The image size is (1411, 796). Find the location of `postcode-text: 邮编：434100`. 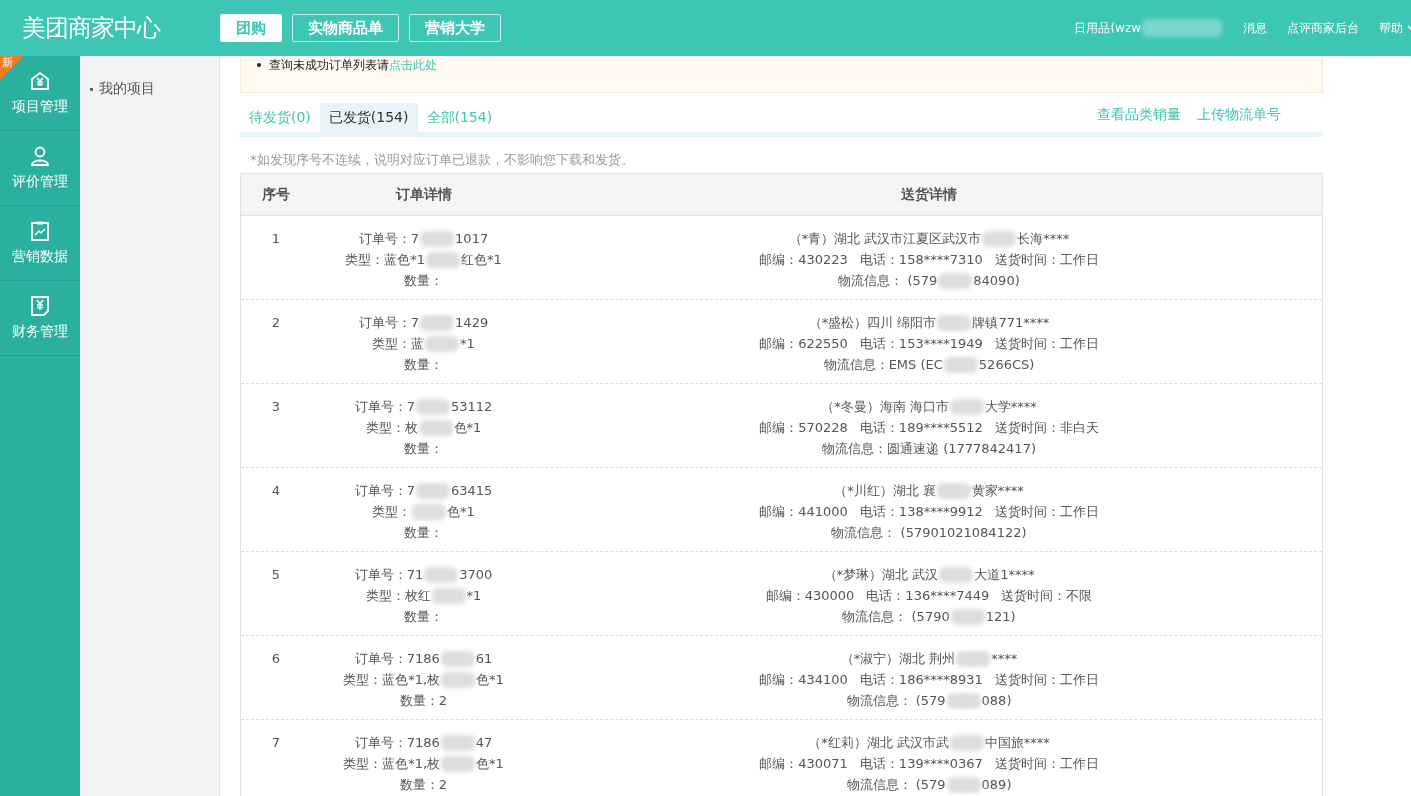

postcode-text: 邮编：434100 is located at coordinates (803, 680).